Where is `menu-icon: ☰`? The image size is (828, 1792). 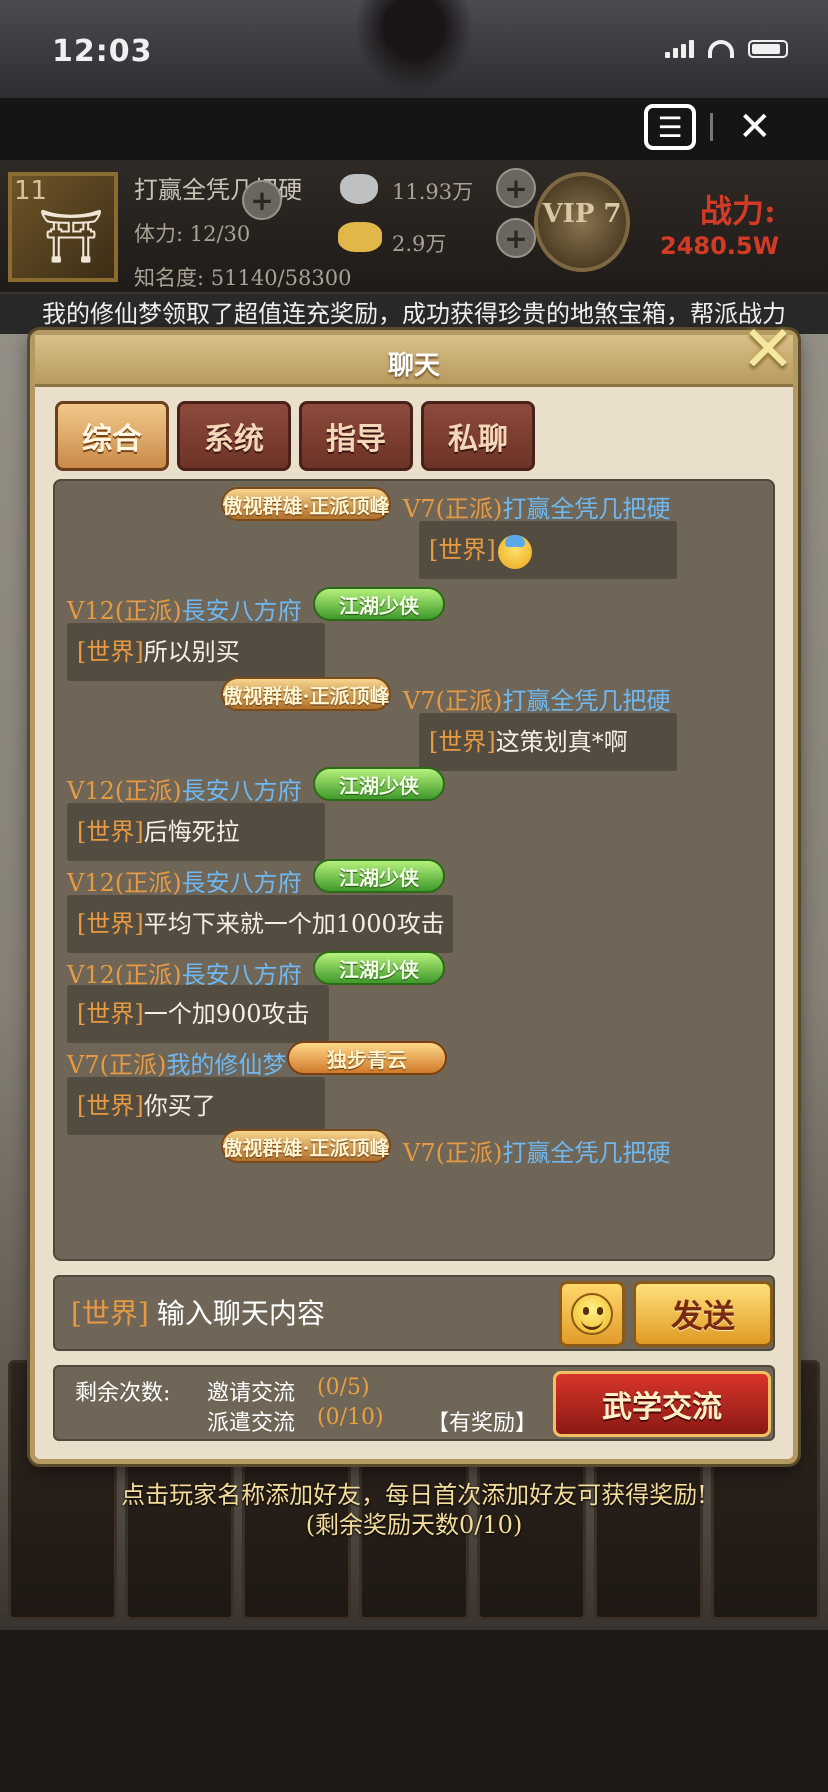
menu-icon: ☰ is located at coordinates (670, 127).